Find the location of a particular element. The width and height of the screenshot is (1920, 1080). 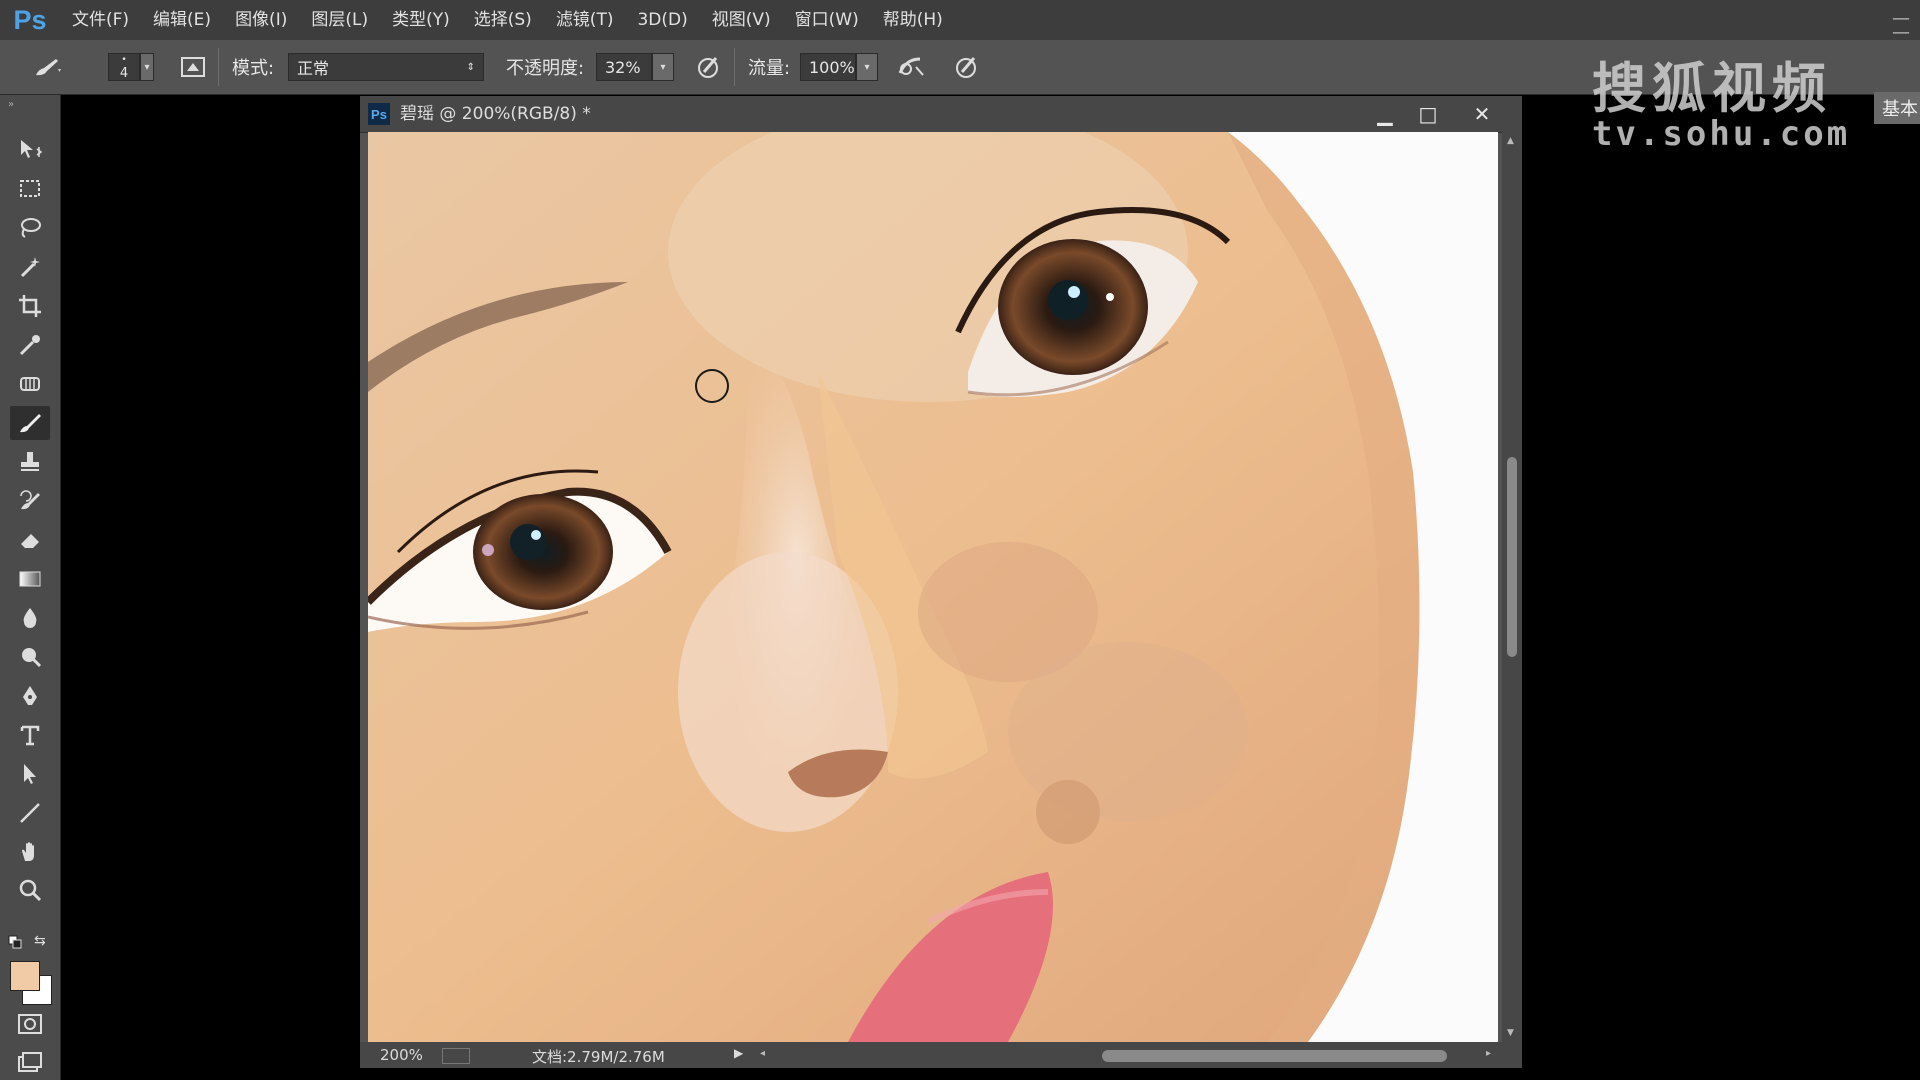

lasso-tool-icon is located at coordinates (30, 228).